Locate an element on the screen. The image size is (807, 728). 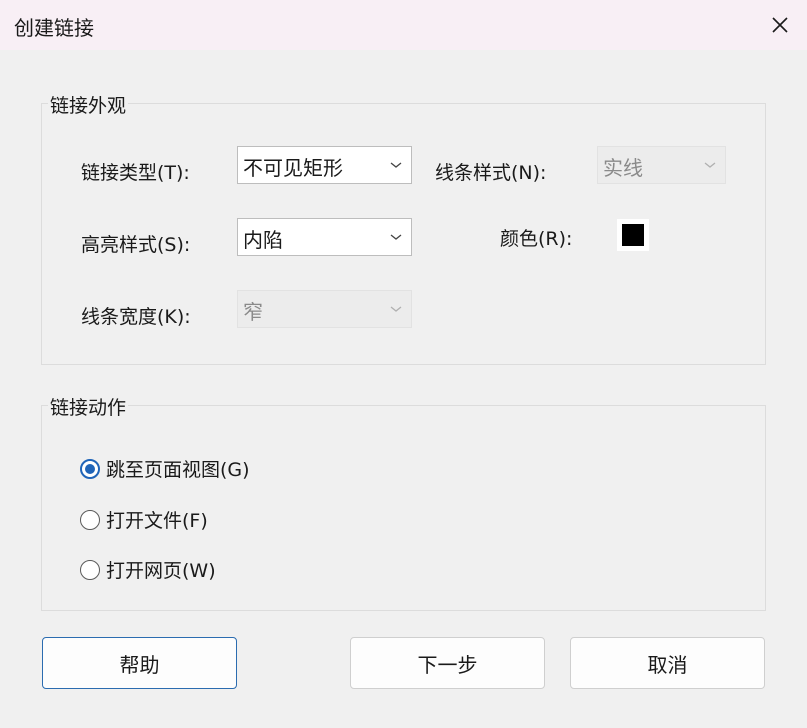
close-button is located at coordinates (780, 25).